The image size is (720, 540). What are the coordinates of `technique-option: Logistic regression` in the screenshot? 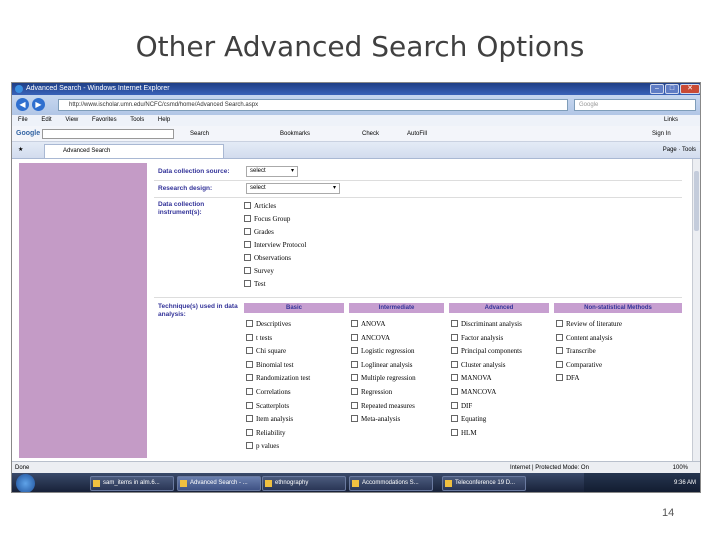 It's located at (383, 352).